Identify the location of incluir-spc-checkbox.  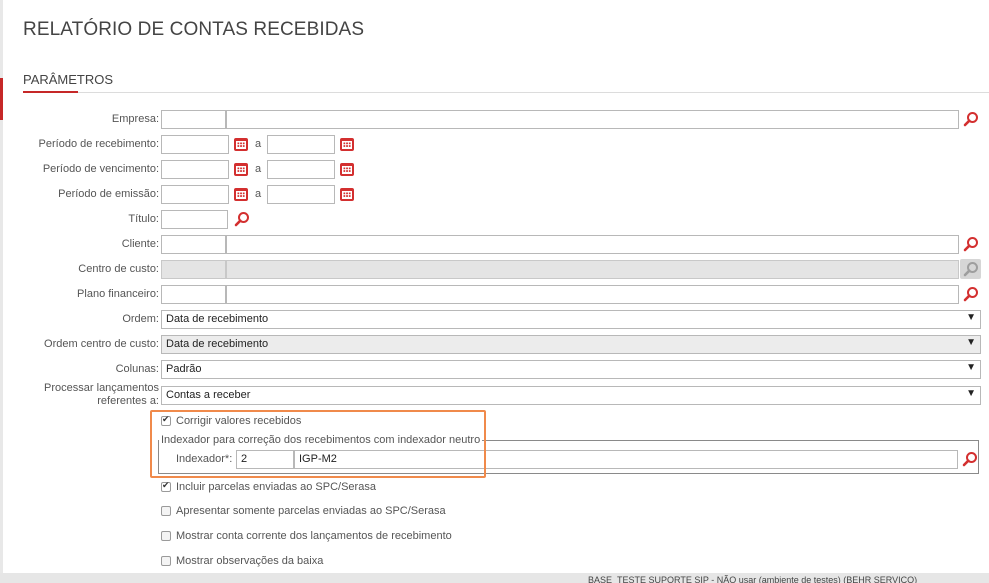
(166, 486).